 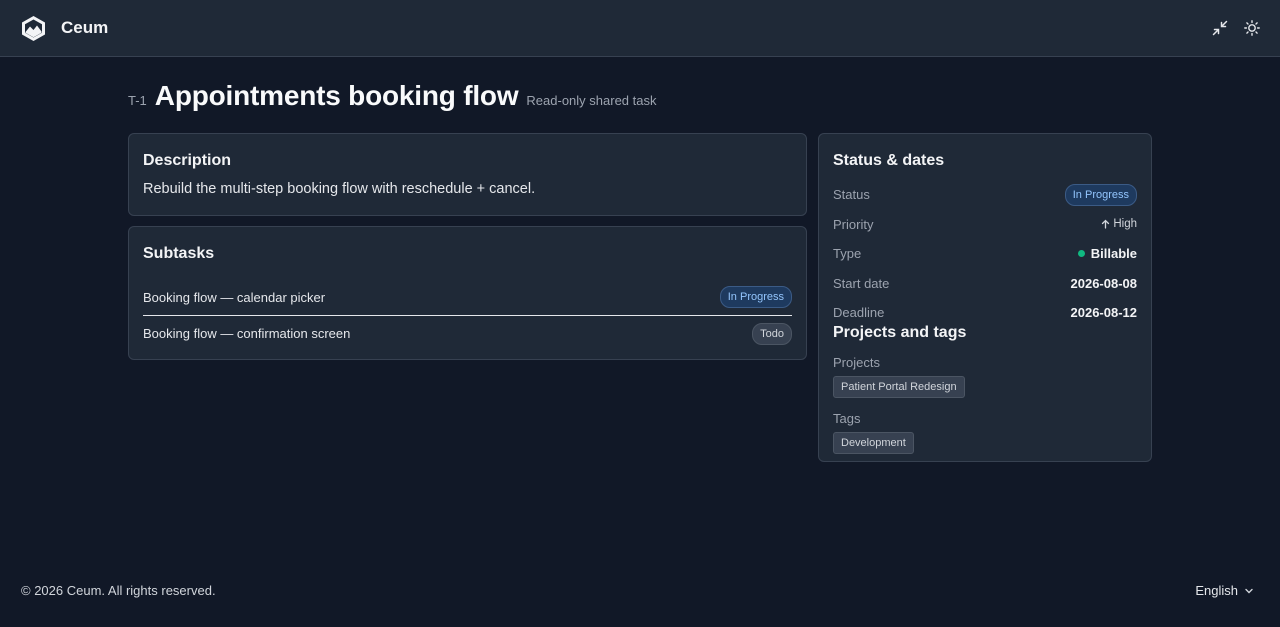 What do you see at coordinates (985, 284) in the screenshot?
I see `start-date-row: Start date 2026-08-08` at bounding box center [985, 284].